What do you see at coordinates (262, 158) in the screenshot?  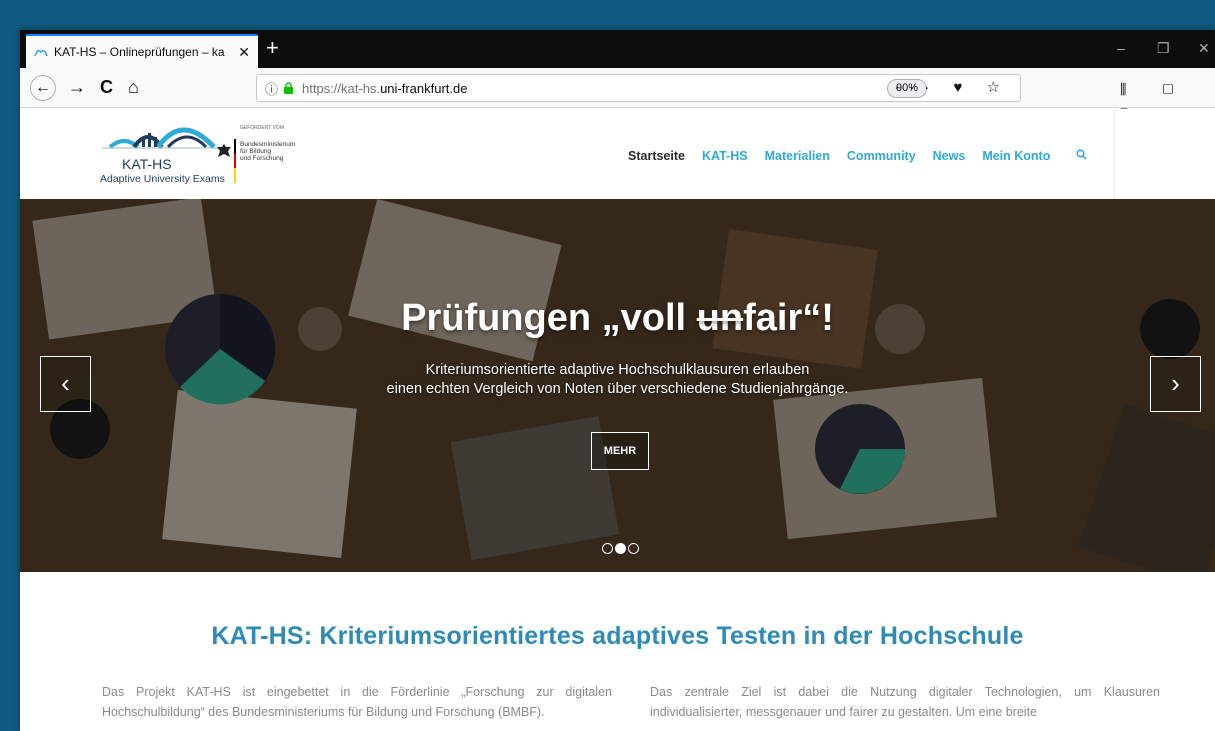 I see `bmbf-line: und Forschung` at bounding box center [262, 158].